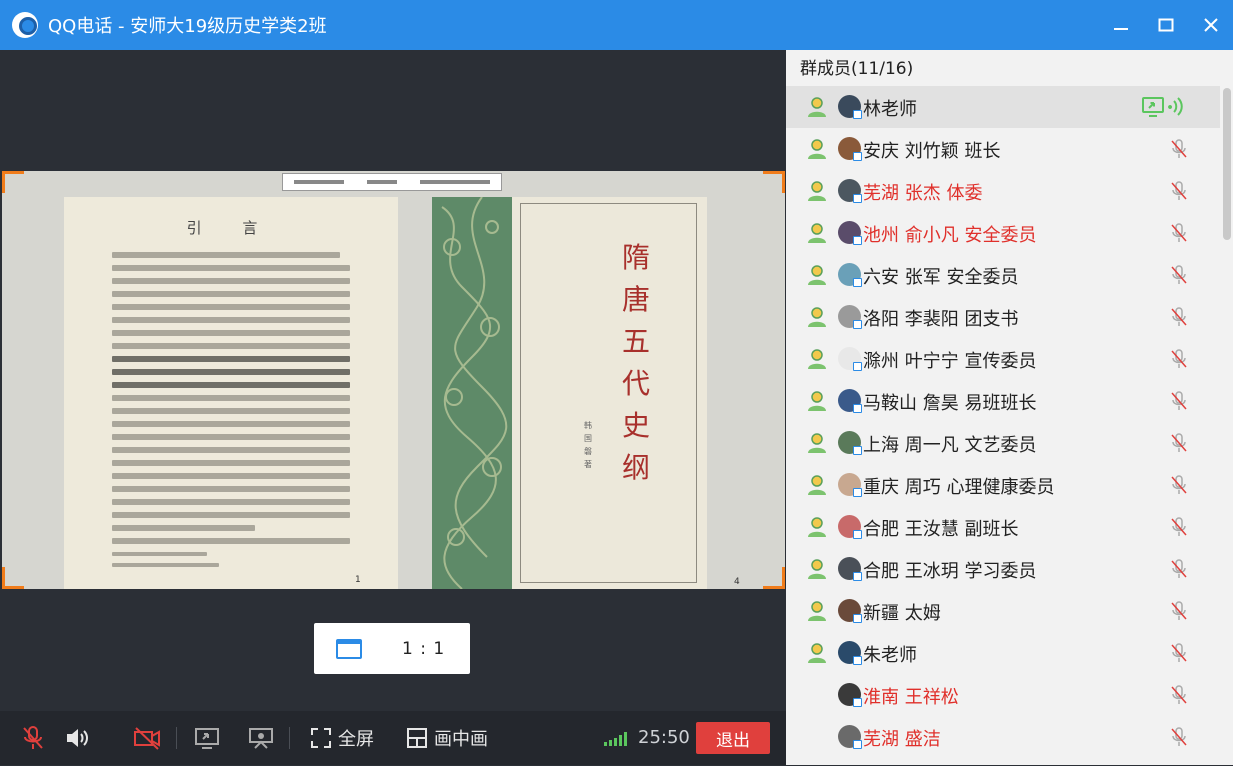 This screenshot has width=1233, height=766. Describe the element at coordinates (950, 235) in the screenshot. I see `member-name: 池州 俞小凡 安全委员` at that location.